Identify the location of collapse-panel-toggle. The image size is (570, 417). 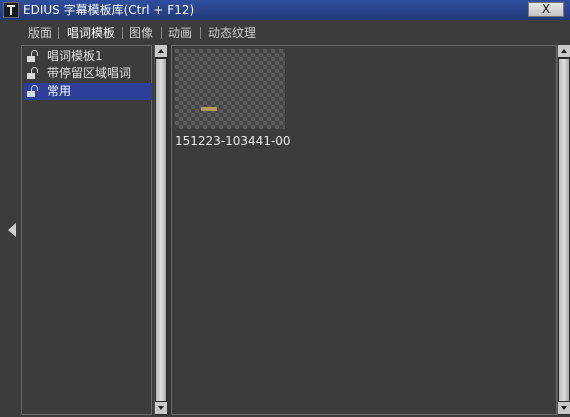
(12, 230).